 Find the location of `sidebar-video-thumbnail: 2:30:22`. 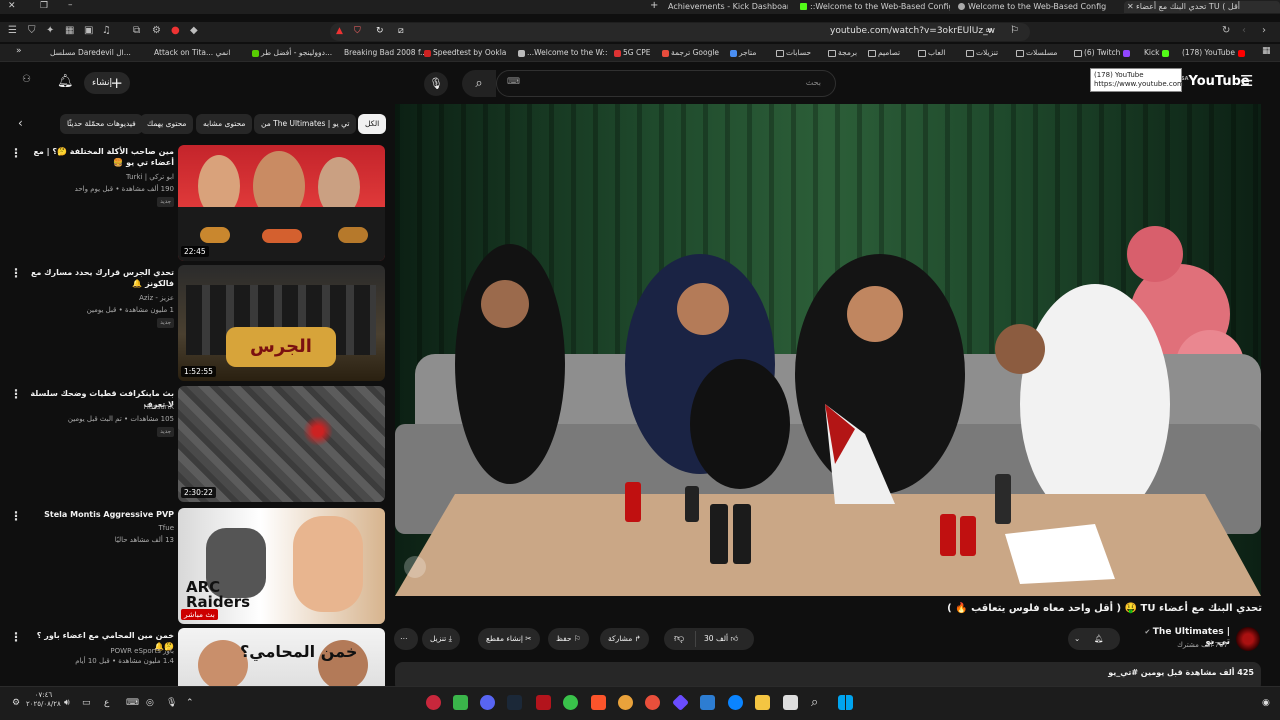

sidebar-video-thumbnail: 2:30:22 is located at coordinates (281, 444).